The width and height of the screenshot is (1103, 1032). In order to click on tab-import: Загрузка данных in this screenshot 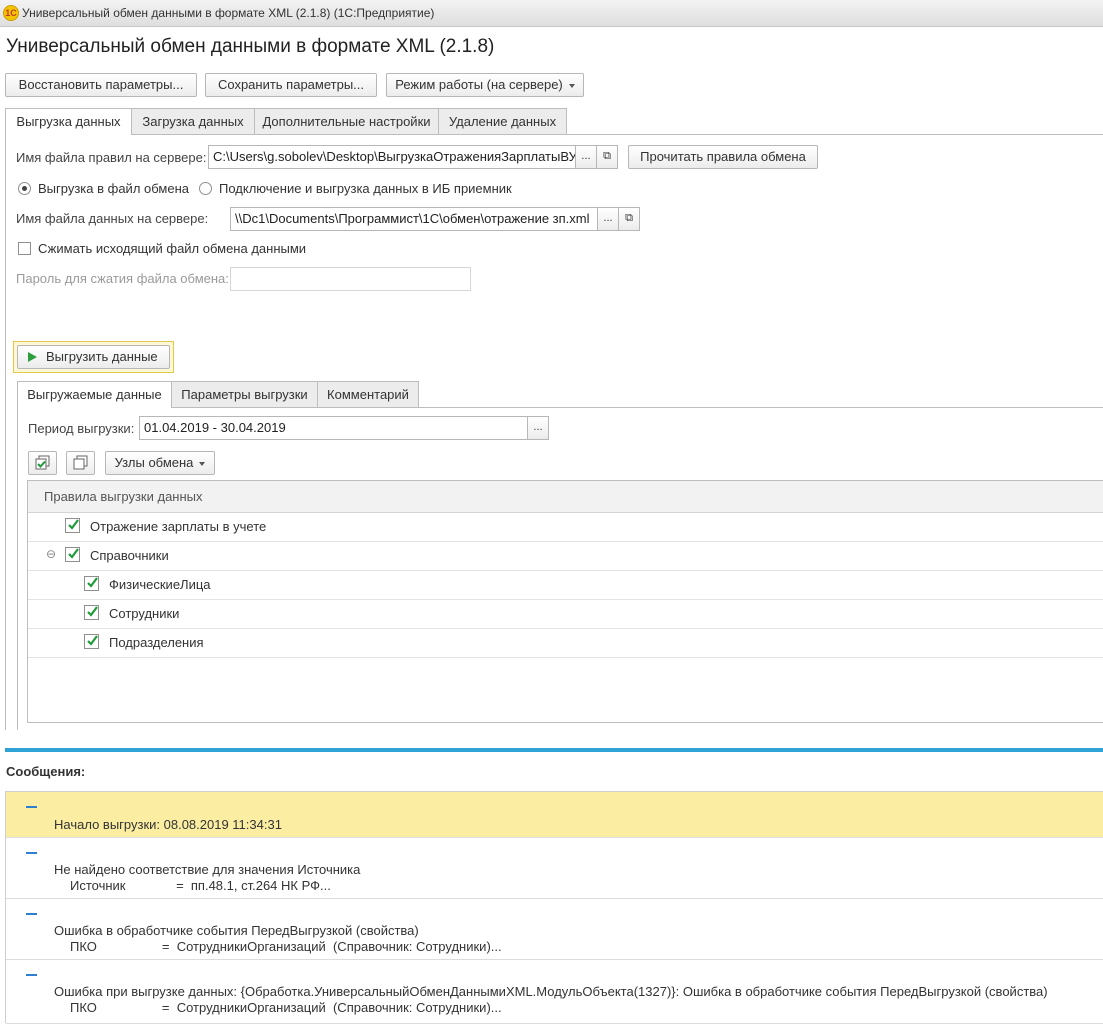, I will do `click(193, 121)`.